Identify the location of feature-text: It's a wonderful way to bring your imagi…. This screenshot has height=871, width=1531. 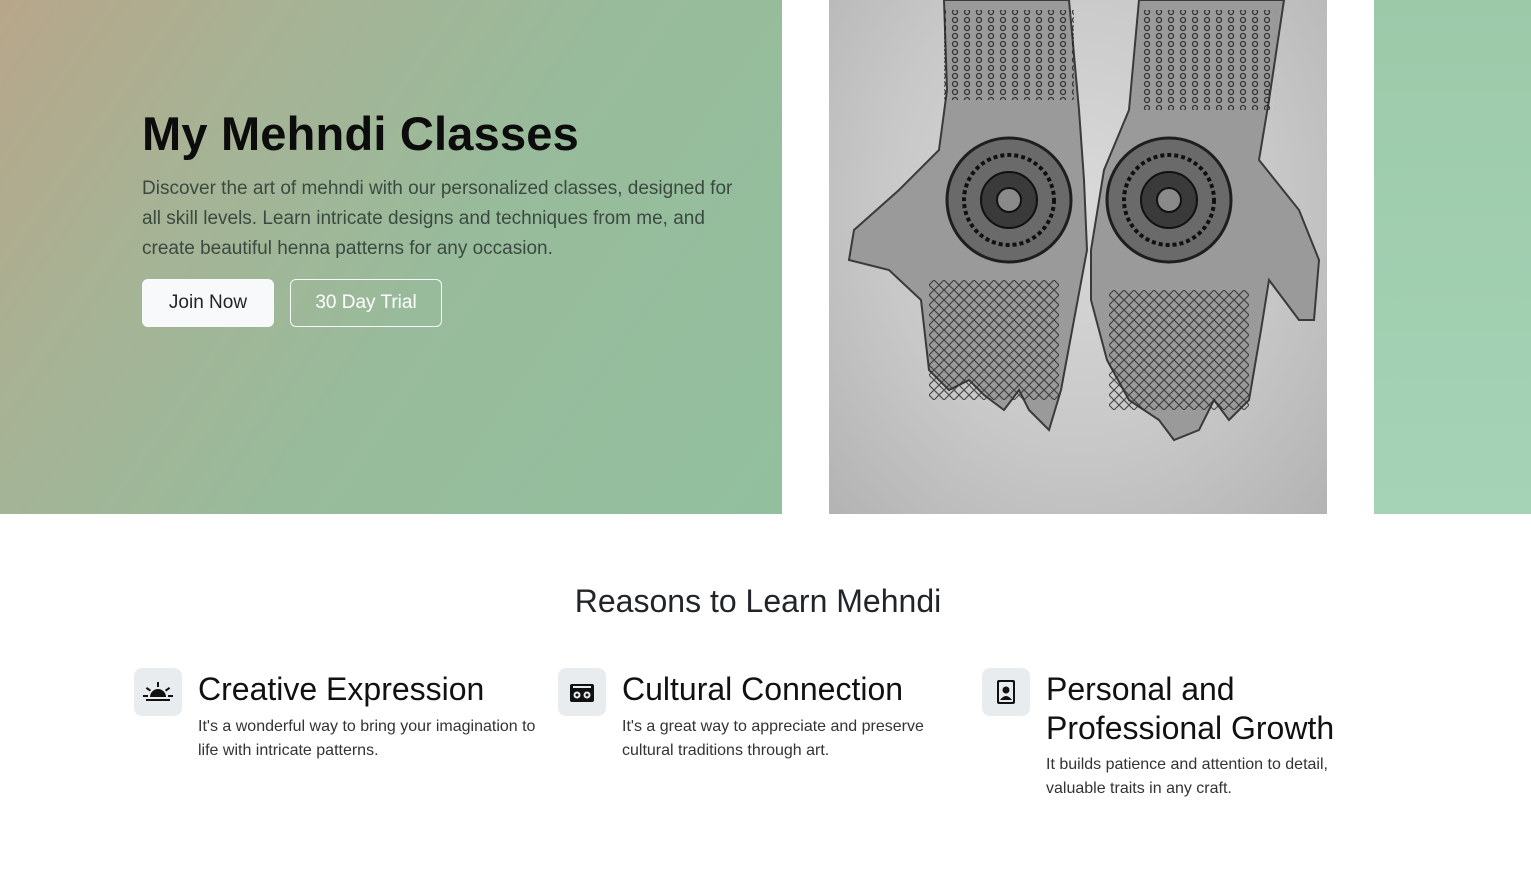
(367, 738).